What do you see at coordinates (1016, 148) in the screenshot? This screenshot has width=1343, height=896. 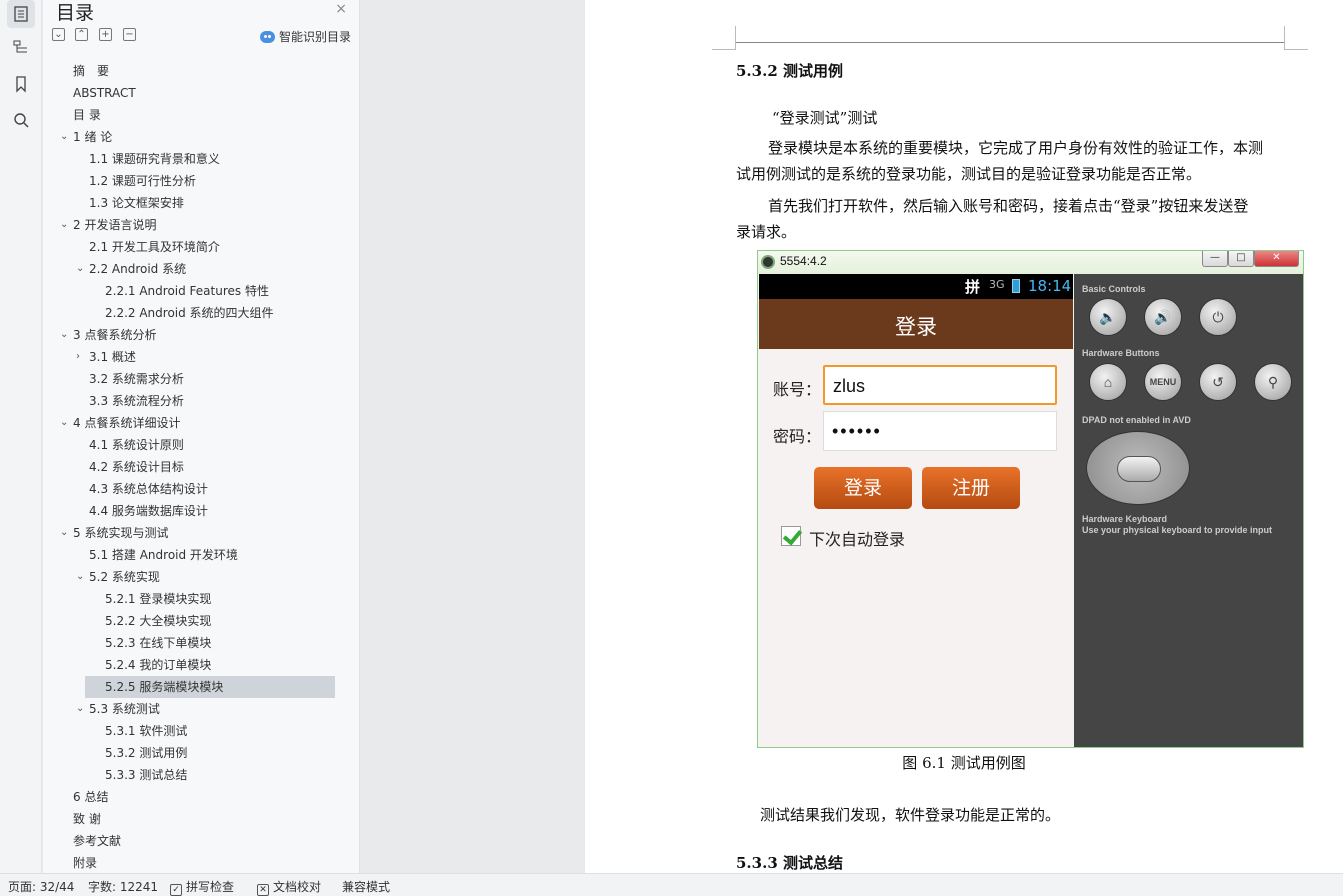 I see `paragraph-1-line-1: 登录模块是本系统的重要模块，它完成了用户身份有效性的验证工作，本测` at bounding box center [1016, 148].